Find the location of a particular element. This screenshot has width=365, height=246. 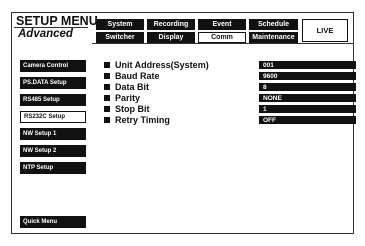

tab-maintenance: Maintenance is located at coordinates (273, 37).